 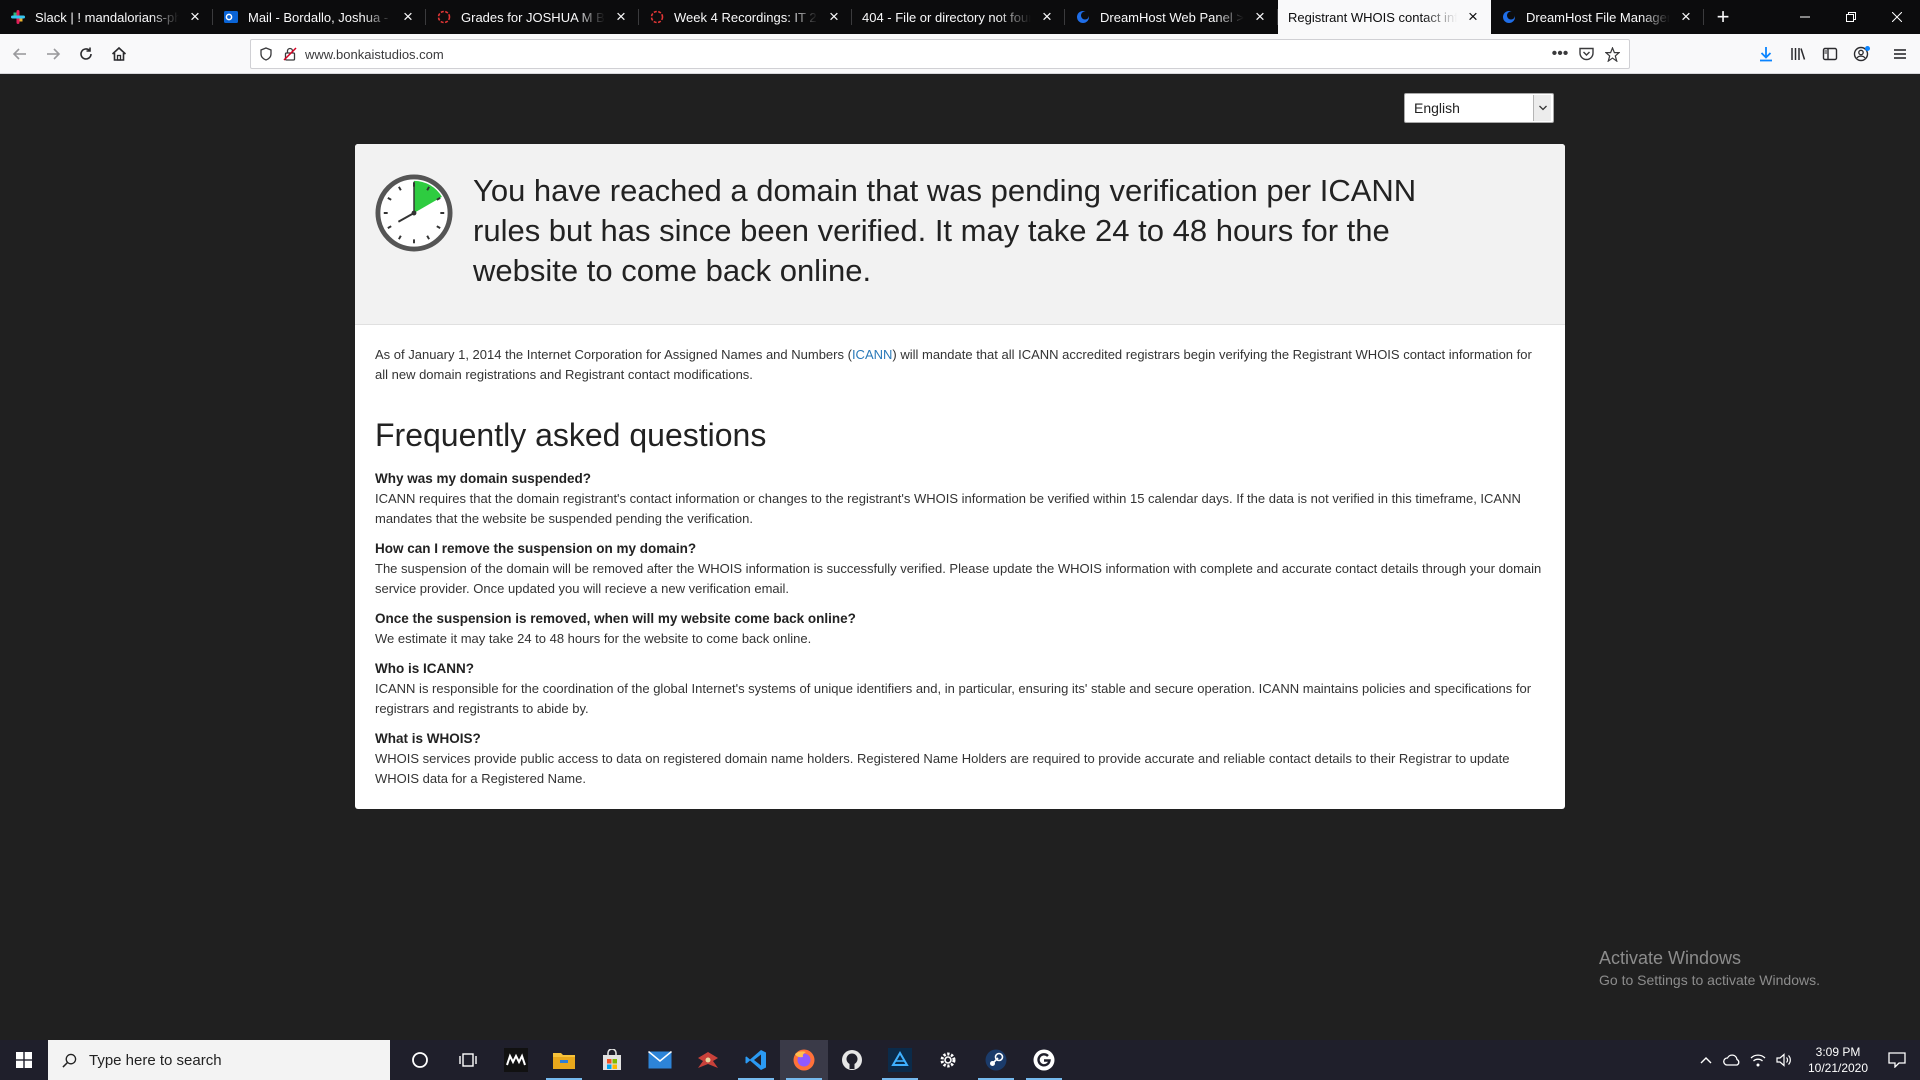 I want to click on insecure-lock-icon, so click(x=290, y=54).